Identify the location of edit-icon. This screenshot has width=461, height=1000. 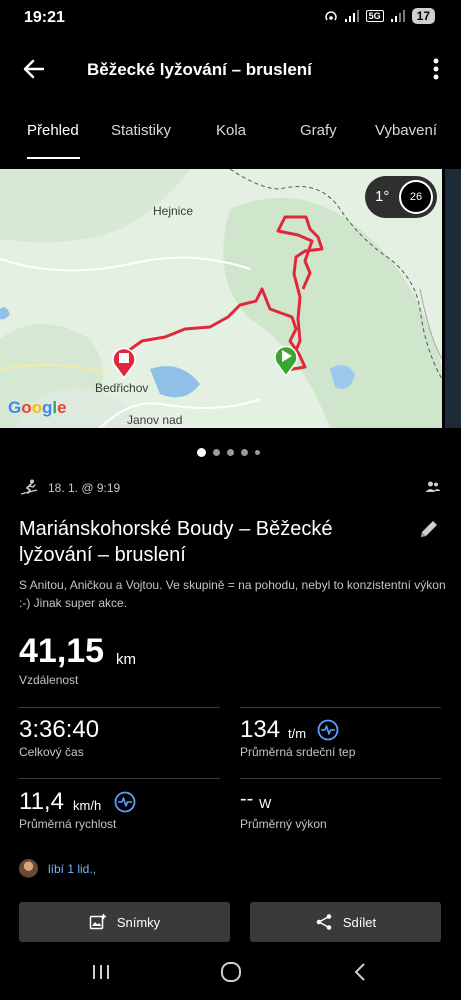
(429, 529).